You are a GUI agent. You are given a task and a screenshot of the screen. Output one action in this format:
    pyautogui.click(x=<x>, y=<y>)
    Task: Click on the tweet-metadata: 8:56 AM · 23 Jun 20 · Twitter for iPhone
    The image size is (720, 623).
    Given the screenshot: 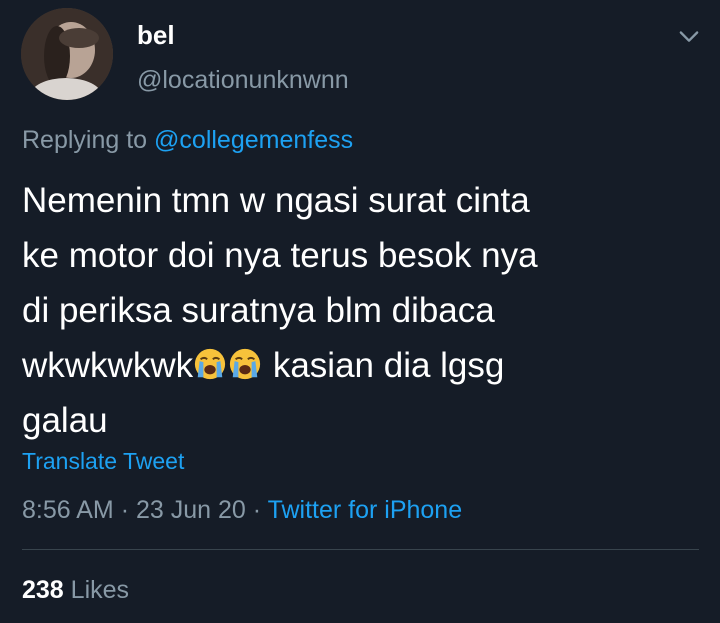 What is the action you would take?
    pyautogui.click(x=242, y=510)
    